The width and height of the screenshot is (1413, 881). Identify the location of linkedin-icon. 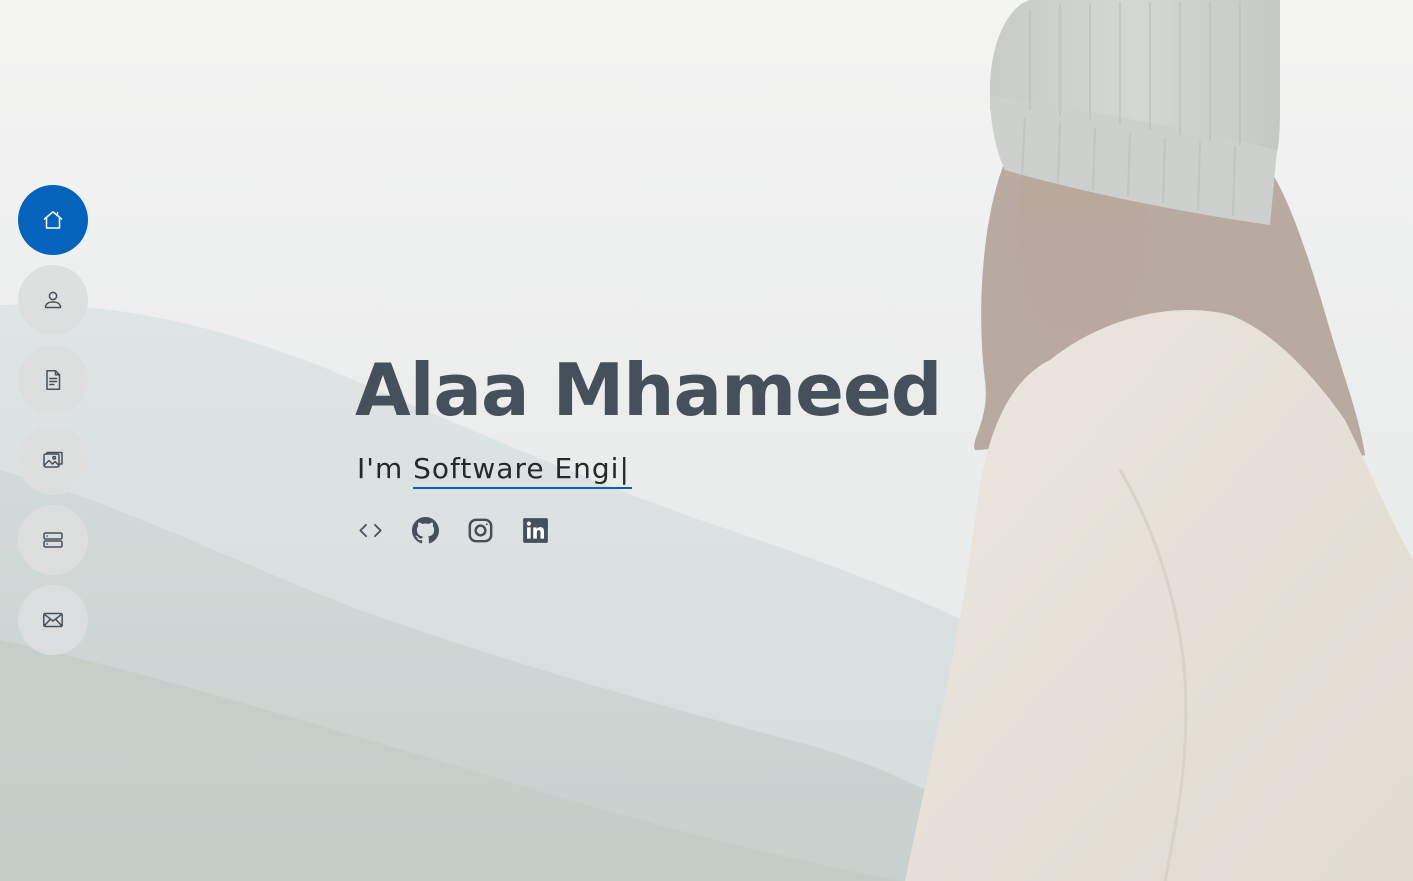
(535, 530).